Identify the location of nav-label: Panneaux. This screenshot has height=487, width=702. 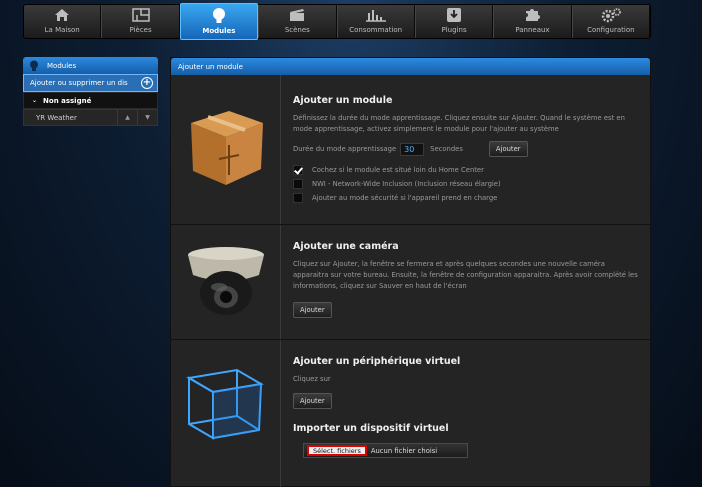
(532, 30).